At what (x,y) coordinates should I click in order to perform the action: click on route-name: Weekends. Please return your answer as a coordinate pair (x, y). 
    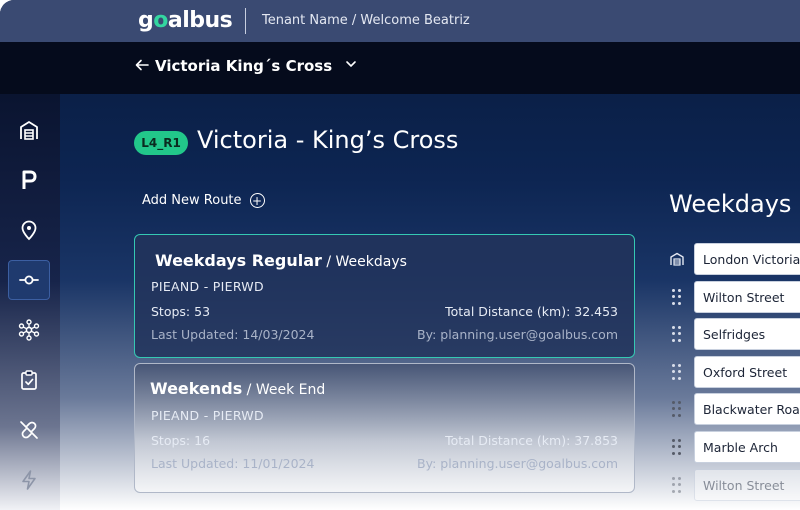
    Looking at the image, I should click on (196, 388).